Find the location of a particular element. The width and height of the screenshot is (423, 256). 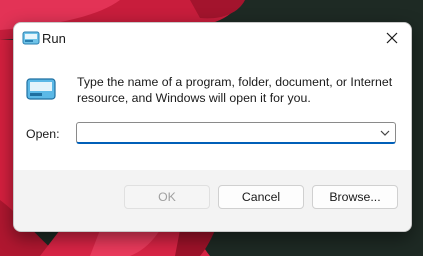

open-combobox is located at coordinates (236, 133).